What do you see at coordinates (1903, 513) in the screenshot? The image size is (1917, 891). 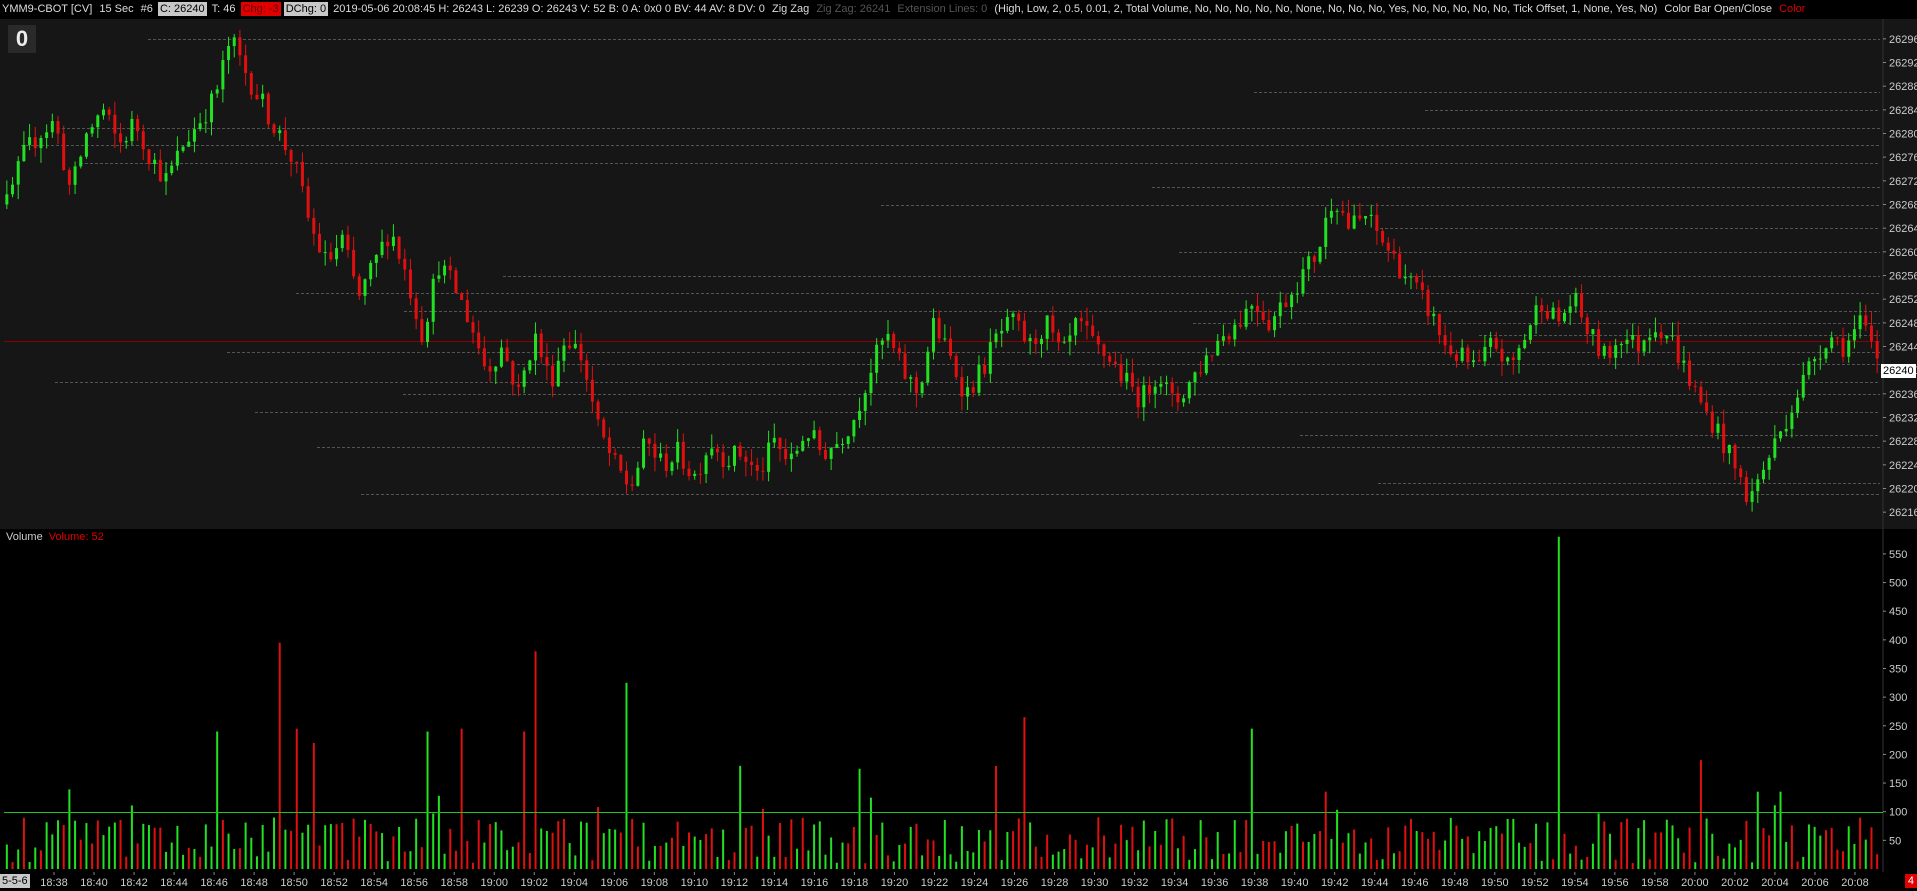 I see `price-axis-label: 26216` at bounding box center [1903, 513].